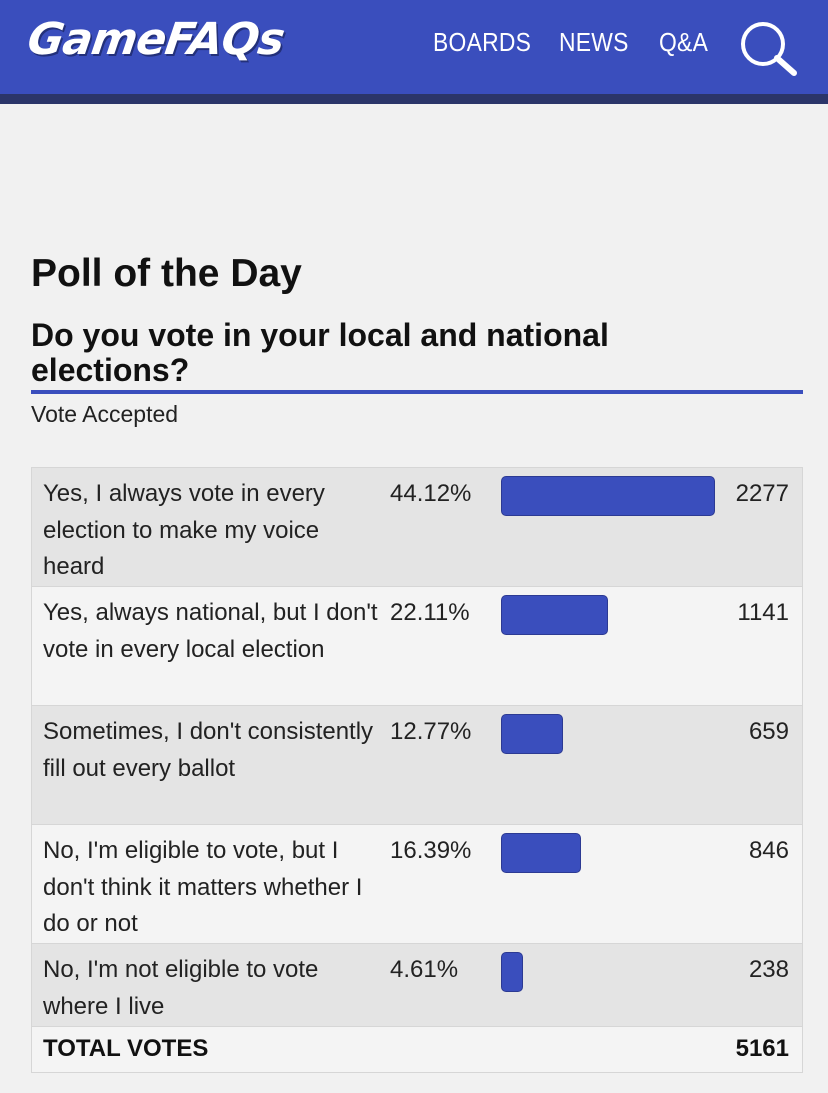  What do you see at coordinates (762, 1048) in the screenshot?
I see `total-votes-count: 5161` at bounding box center [762, 1048].